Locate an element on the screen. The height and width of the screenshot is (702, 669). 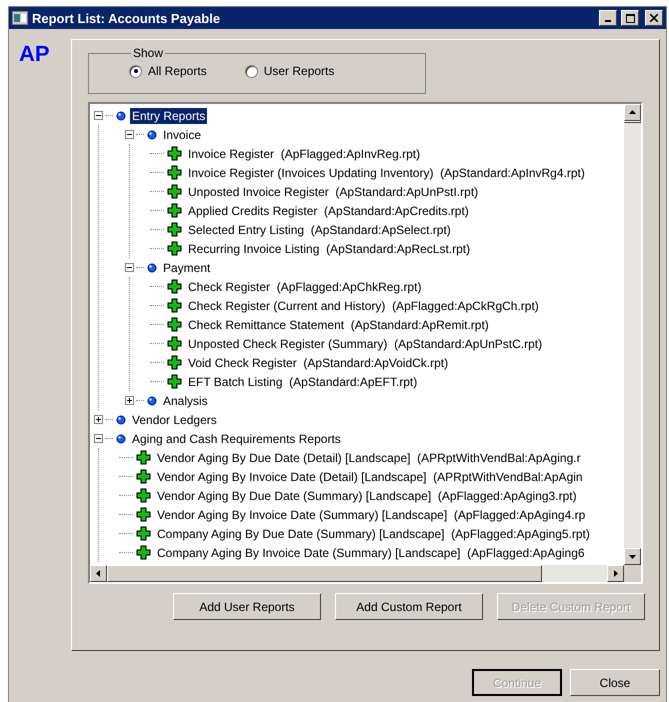
group-legend: Show is located at coordinates (148, 53).